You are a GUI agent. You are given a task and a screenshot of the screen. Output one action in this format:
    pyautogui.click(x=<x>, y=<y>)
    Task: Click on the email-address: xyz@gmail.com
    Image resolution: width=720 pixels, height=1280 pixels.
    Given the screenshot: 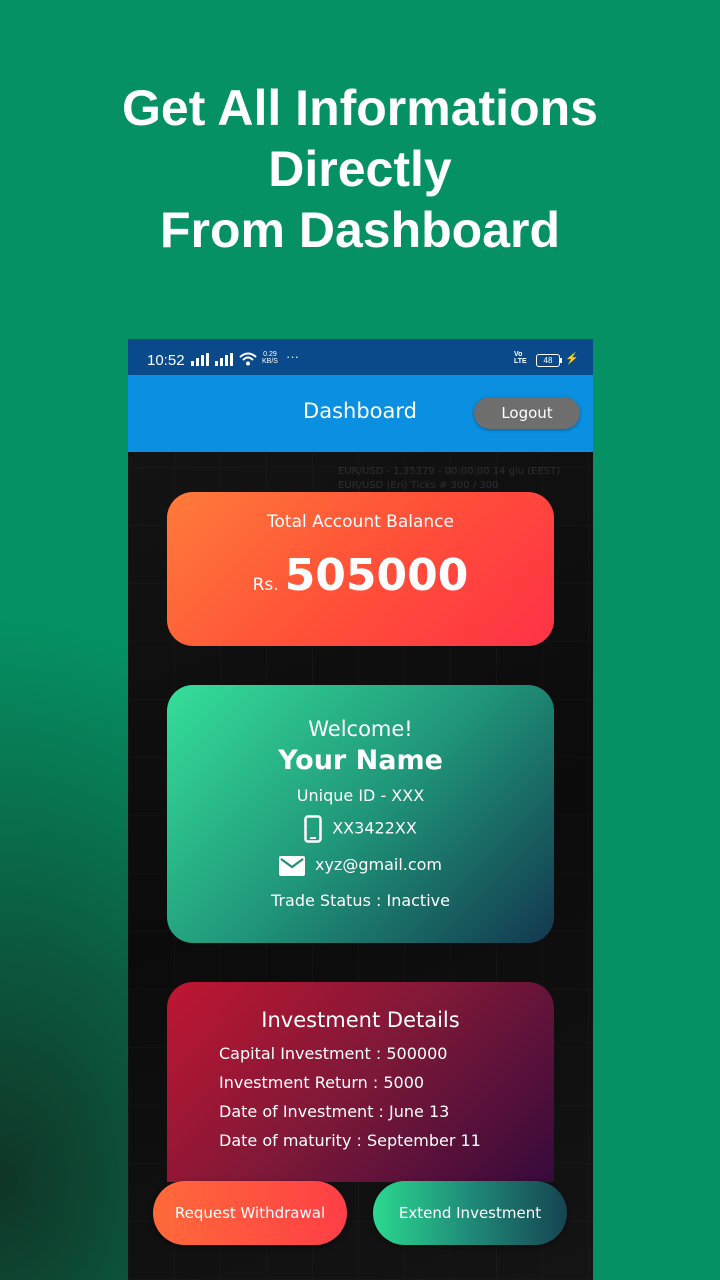 What is the action you would take?
    pyautogui.click(x=378, y=864)
    